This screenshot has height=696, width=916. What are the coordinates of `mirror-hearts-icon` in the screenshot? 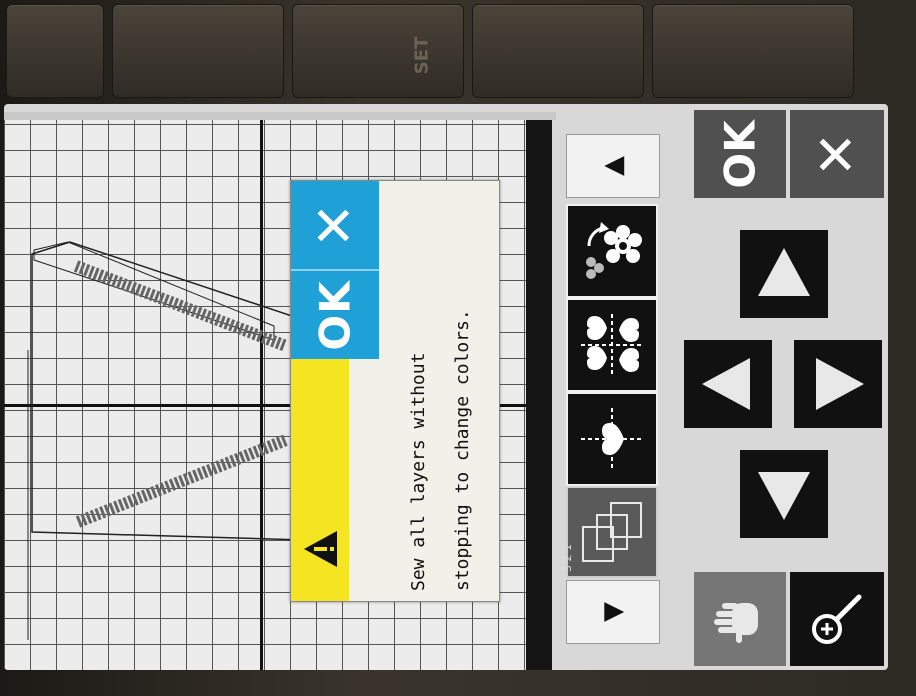 It's located at (612, 345).